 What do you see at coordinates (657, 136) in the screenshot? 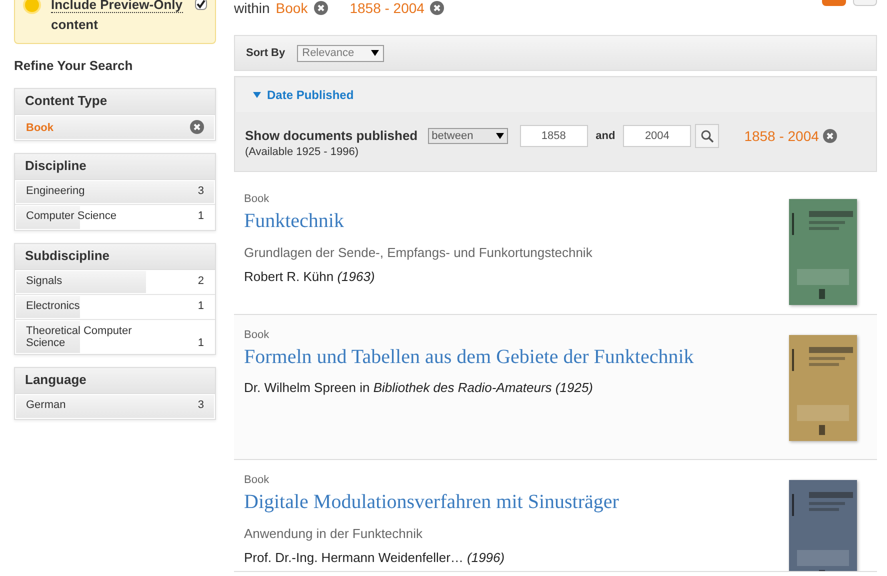
I see `year-to-field: 2004` at bounding box center [657, 136].